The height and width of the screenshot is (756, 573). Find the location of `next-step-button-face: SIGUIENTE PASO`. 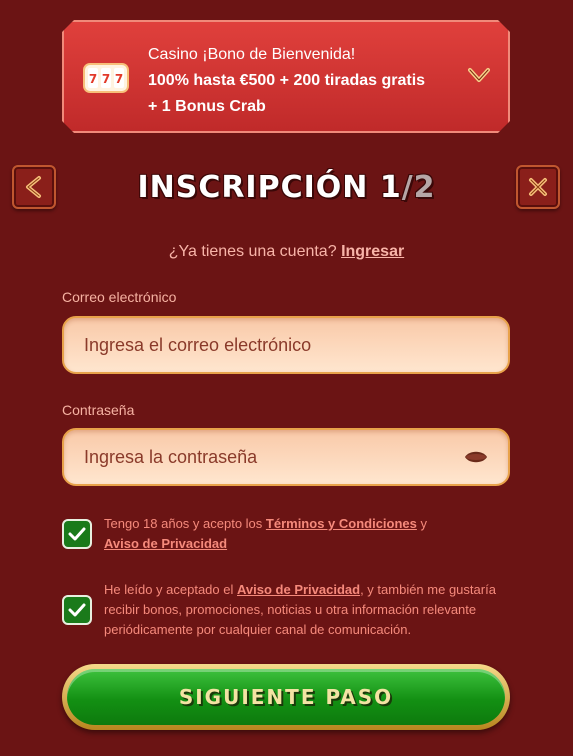

next-step-button-face: SIGUIENTE PASO is located at coordinates (286, 697).